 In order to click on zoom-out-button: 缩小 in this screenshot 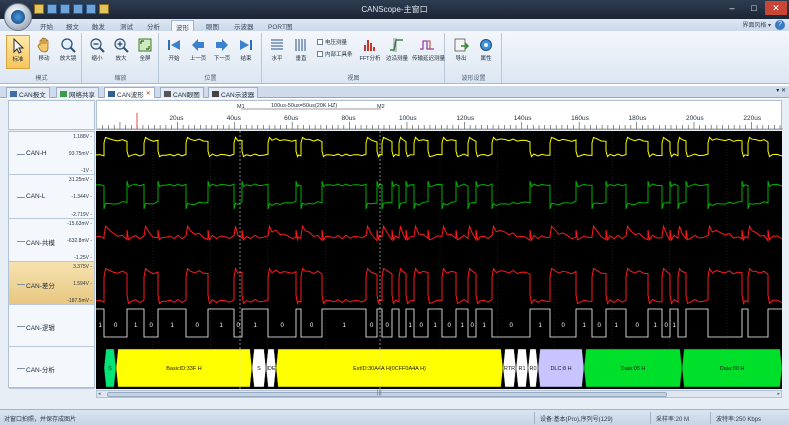, I will do `click(97, 52)`.